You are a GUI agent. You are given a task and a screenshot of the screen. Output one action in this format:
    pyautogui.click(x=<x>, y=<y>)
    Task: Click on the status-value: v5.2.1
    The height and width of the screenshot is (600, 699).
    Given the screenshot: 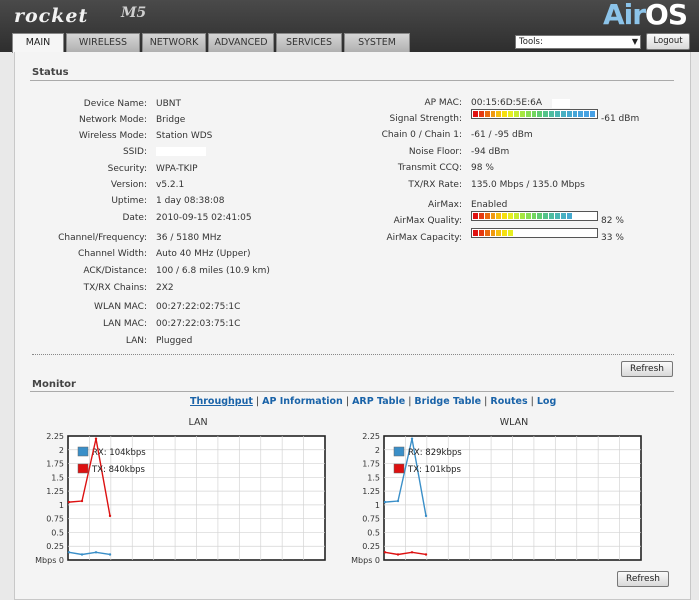 What is the action you would take?
    pyautogui.click(x=170, y=185)
    